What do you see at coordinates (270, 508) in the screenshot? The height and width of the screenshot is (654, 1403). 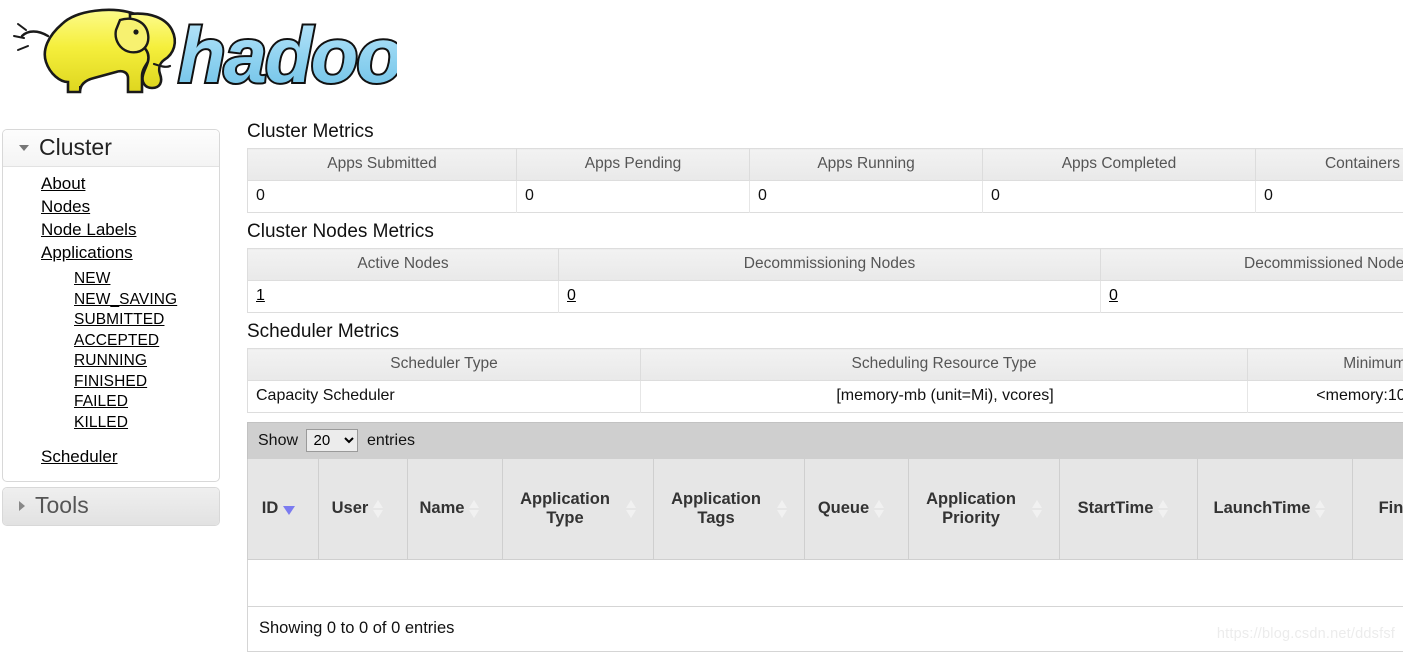 I see `col-id-label: ID` at bounding box center [270, 508].